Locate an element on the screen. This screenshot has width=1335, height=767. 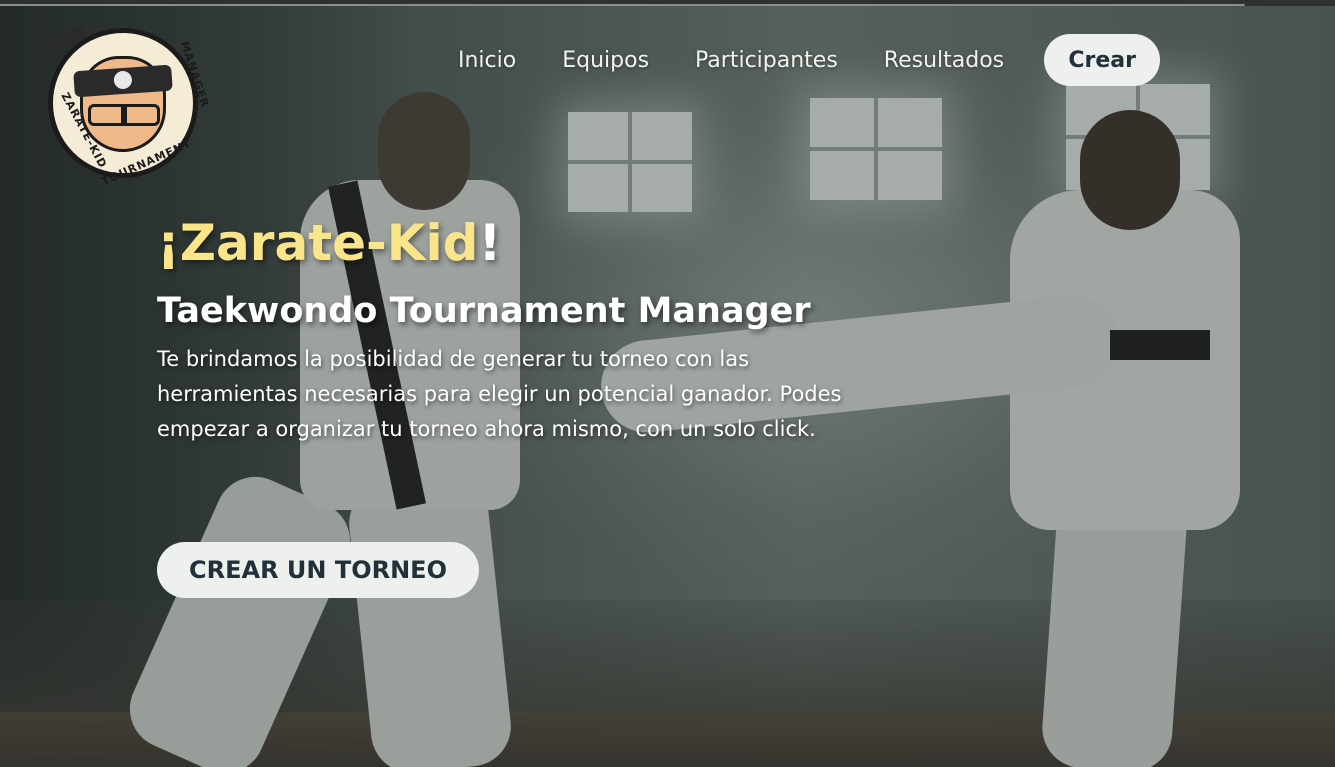
hero-subtitle: Taekwondo Tournament Manager is located at coordinates (484, 311).